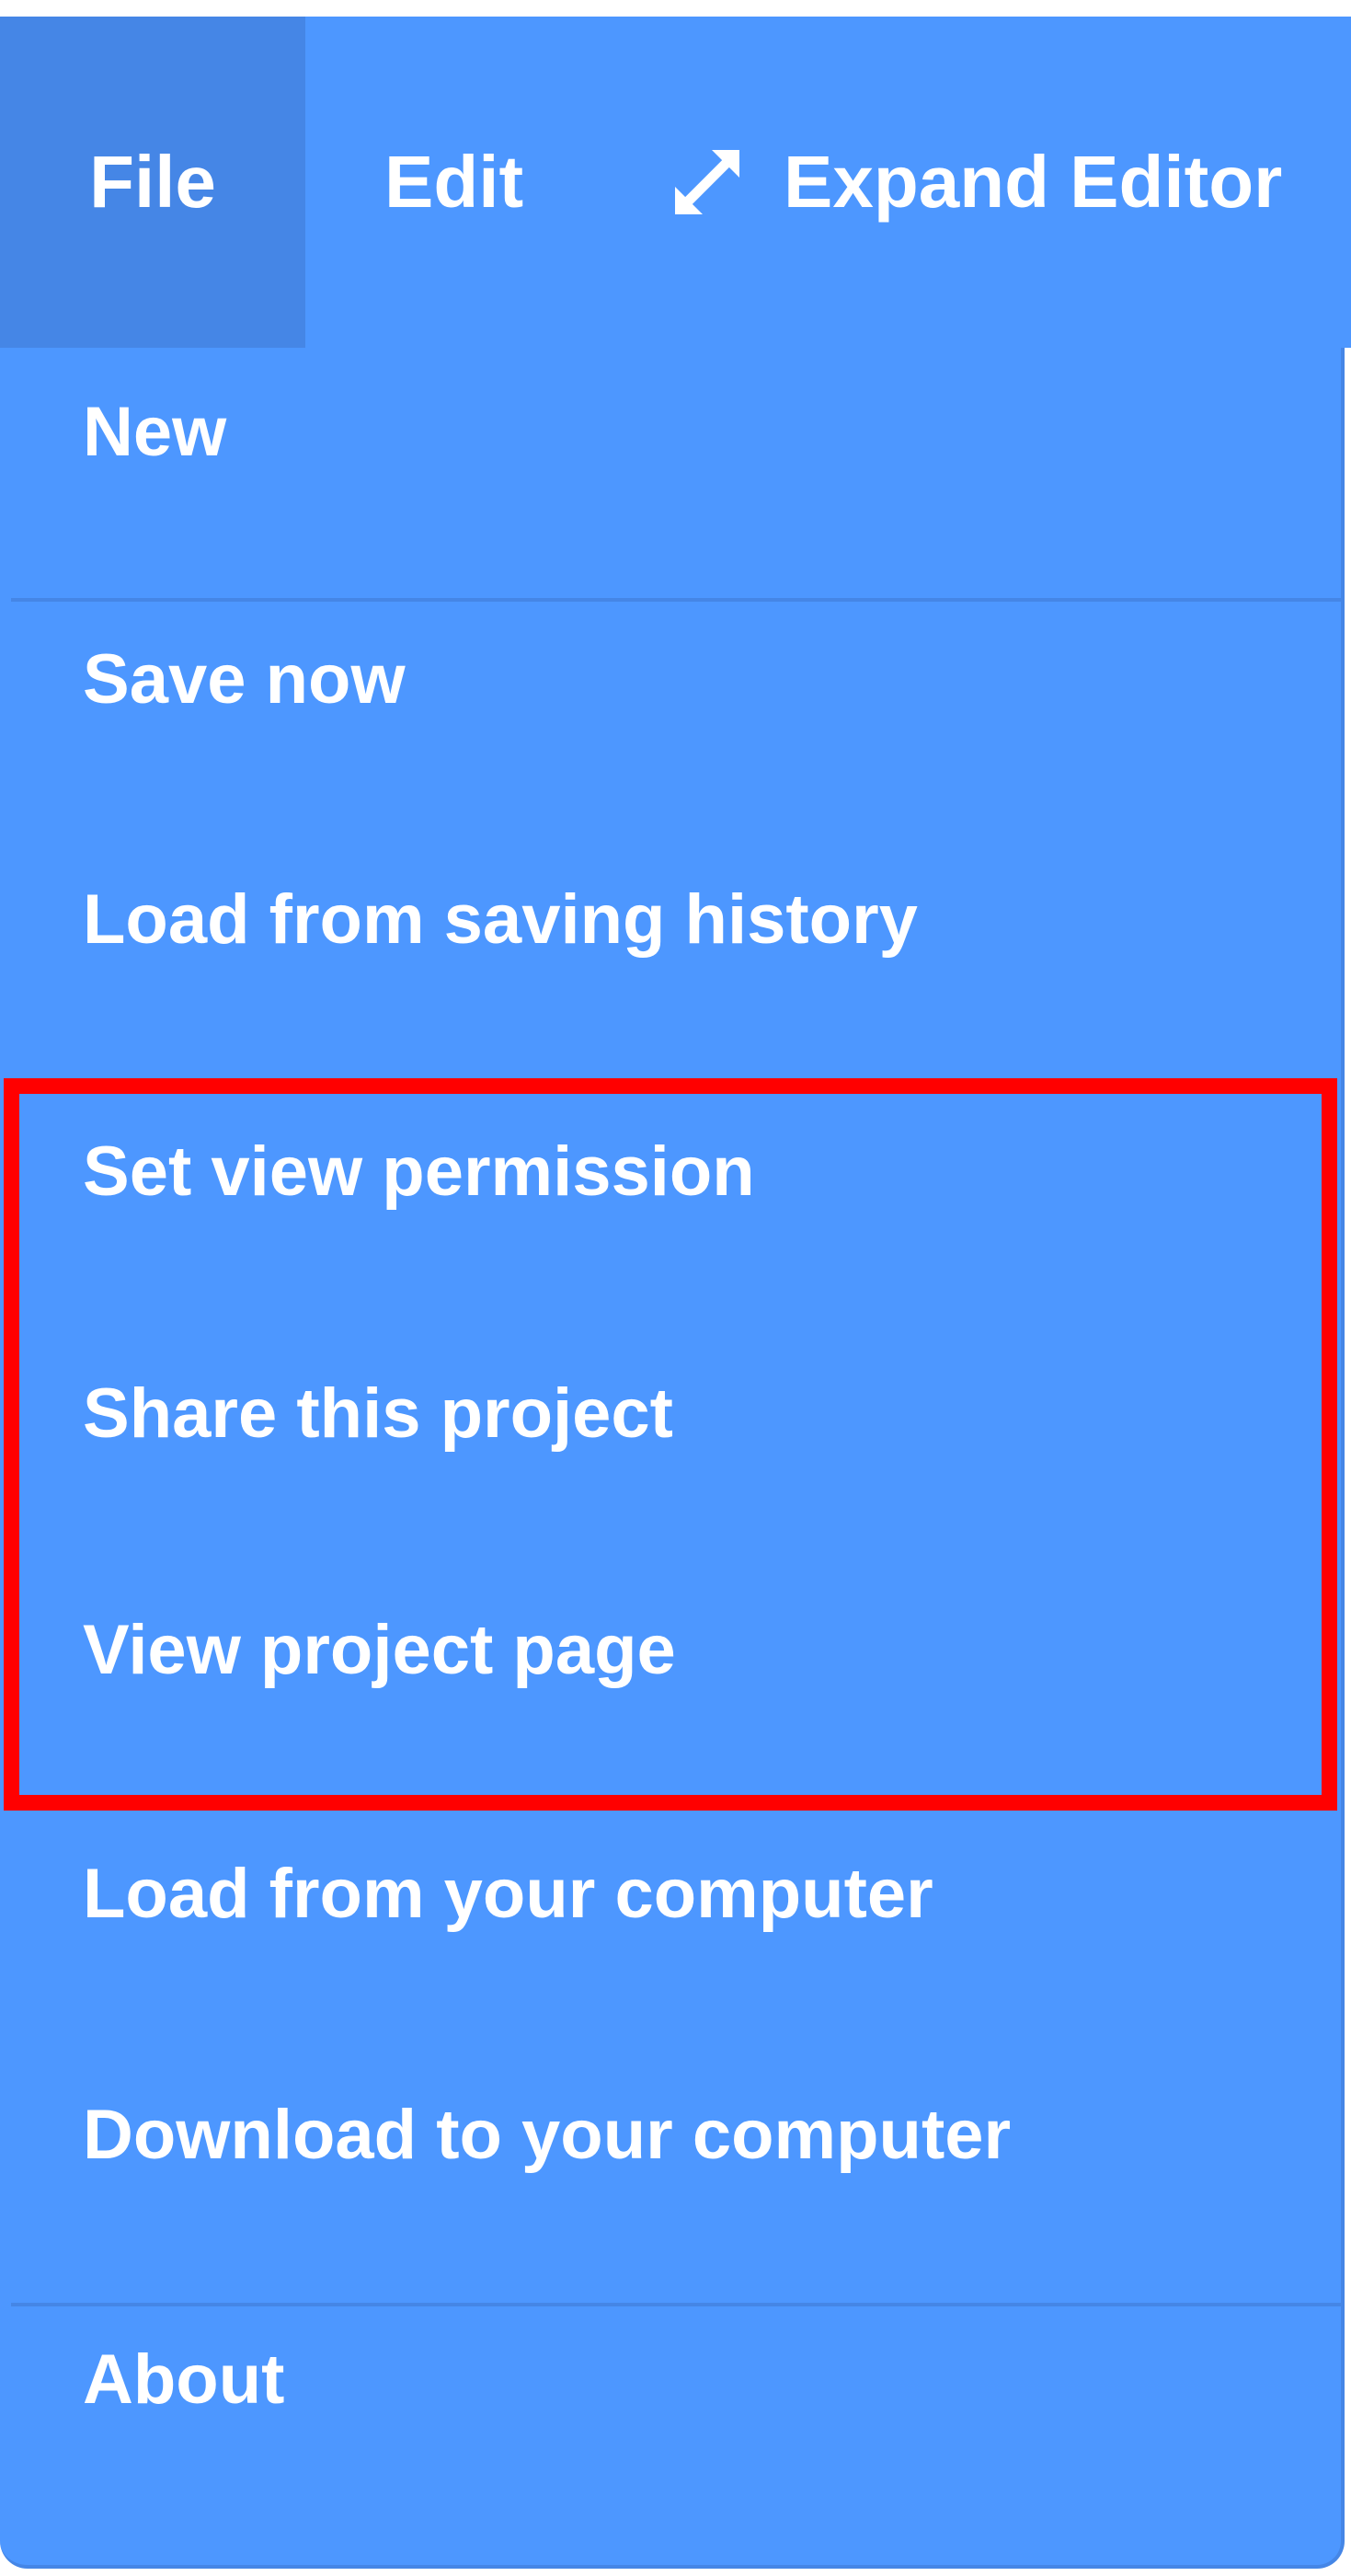  I want to click on menu-item-load-from-saving-history-label: Load from saving history, so click(500, 919).